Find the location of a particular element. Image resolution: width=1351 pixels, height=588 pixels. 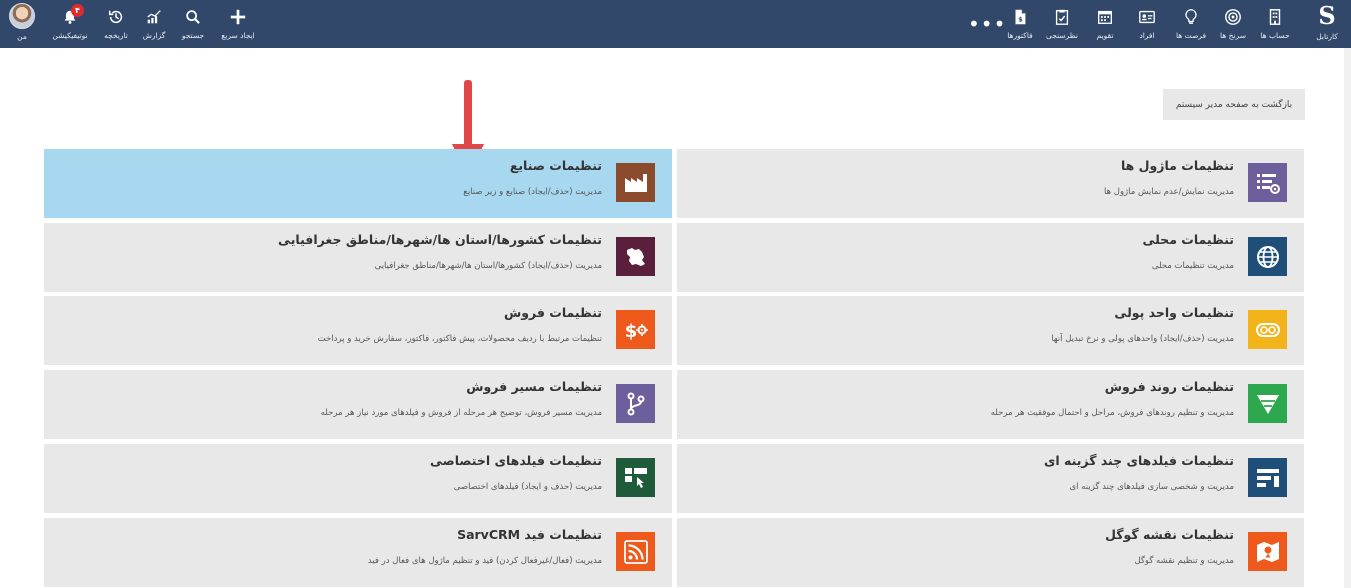

sales-settings-icon: $ is located at coordinates (635, 329).